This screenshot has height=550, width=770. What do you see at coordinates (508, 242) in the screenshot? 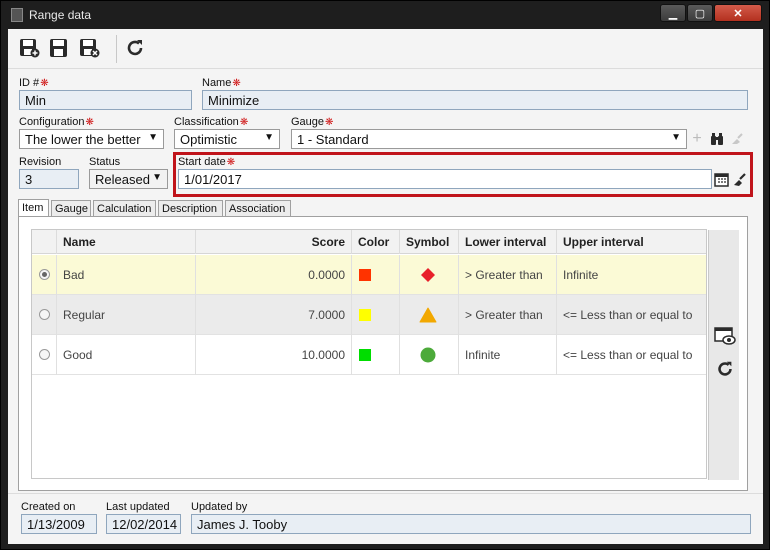
I see `header-lower-interval: Lower interval` at bounding box center [508, 242].